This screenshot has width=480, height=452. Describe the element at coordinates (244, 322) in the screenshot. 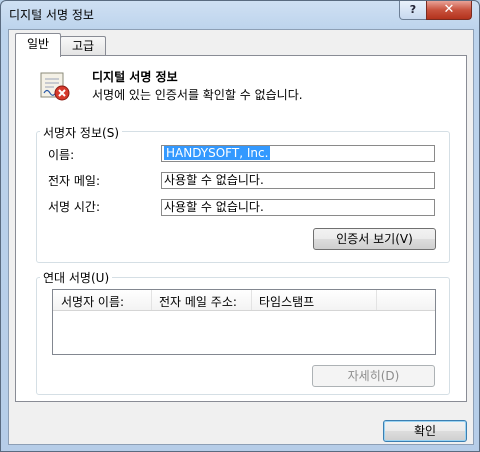

I see `countersignatures-list: 서명자 이름: 전자 메일 주소: 타임스탬프` at that location.